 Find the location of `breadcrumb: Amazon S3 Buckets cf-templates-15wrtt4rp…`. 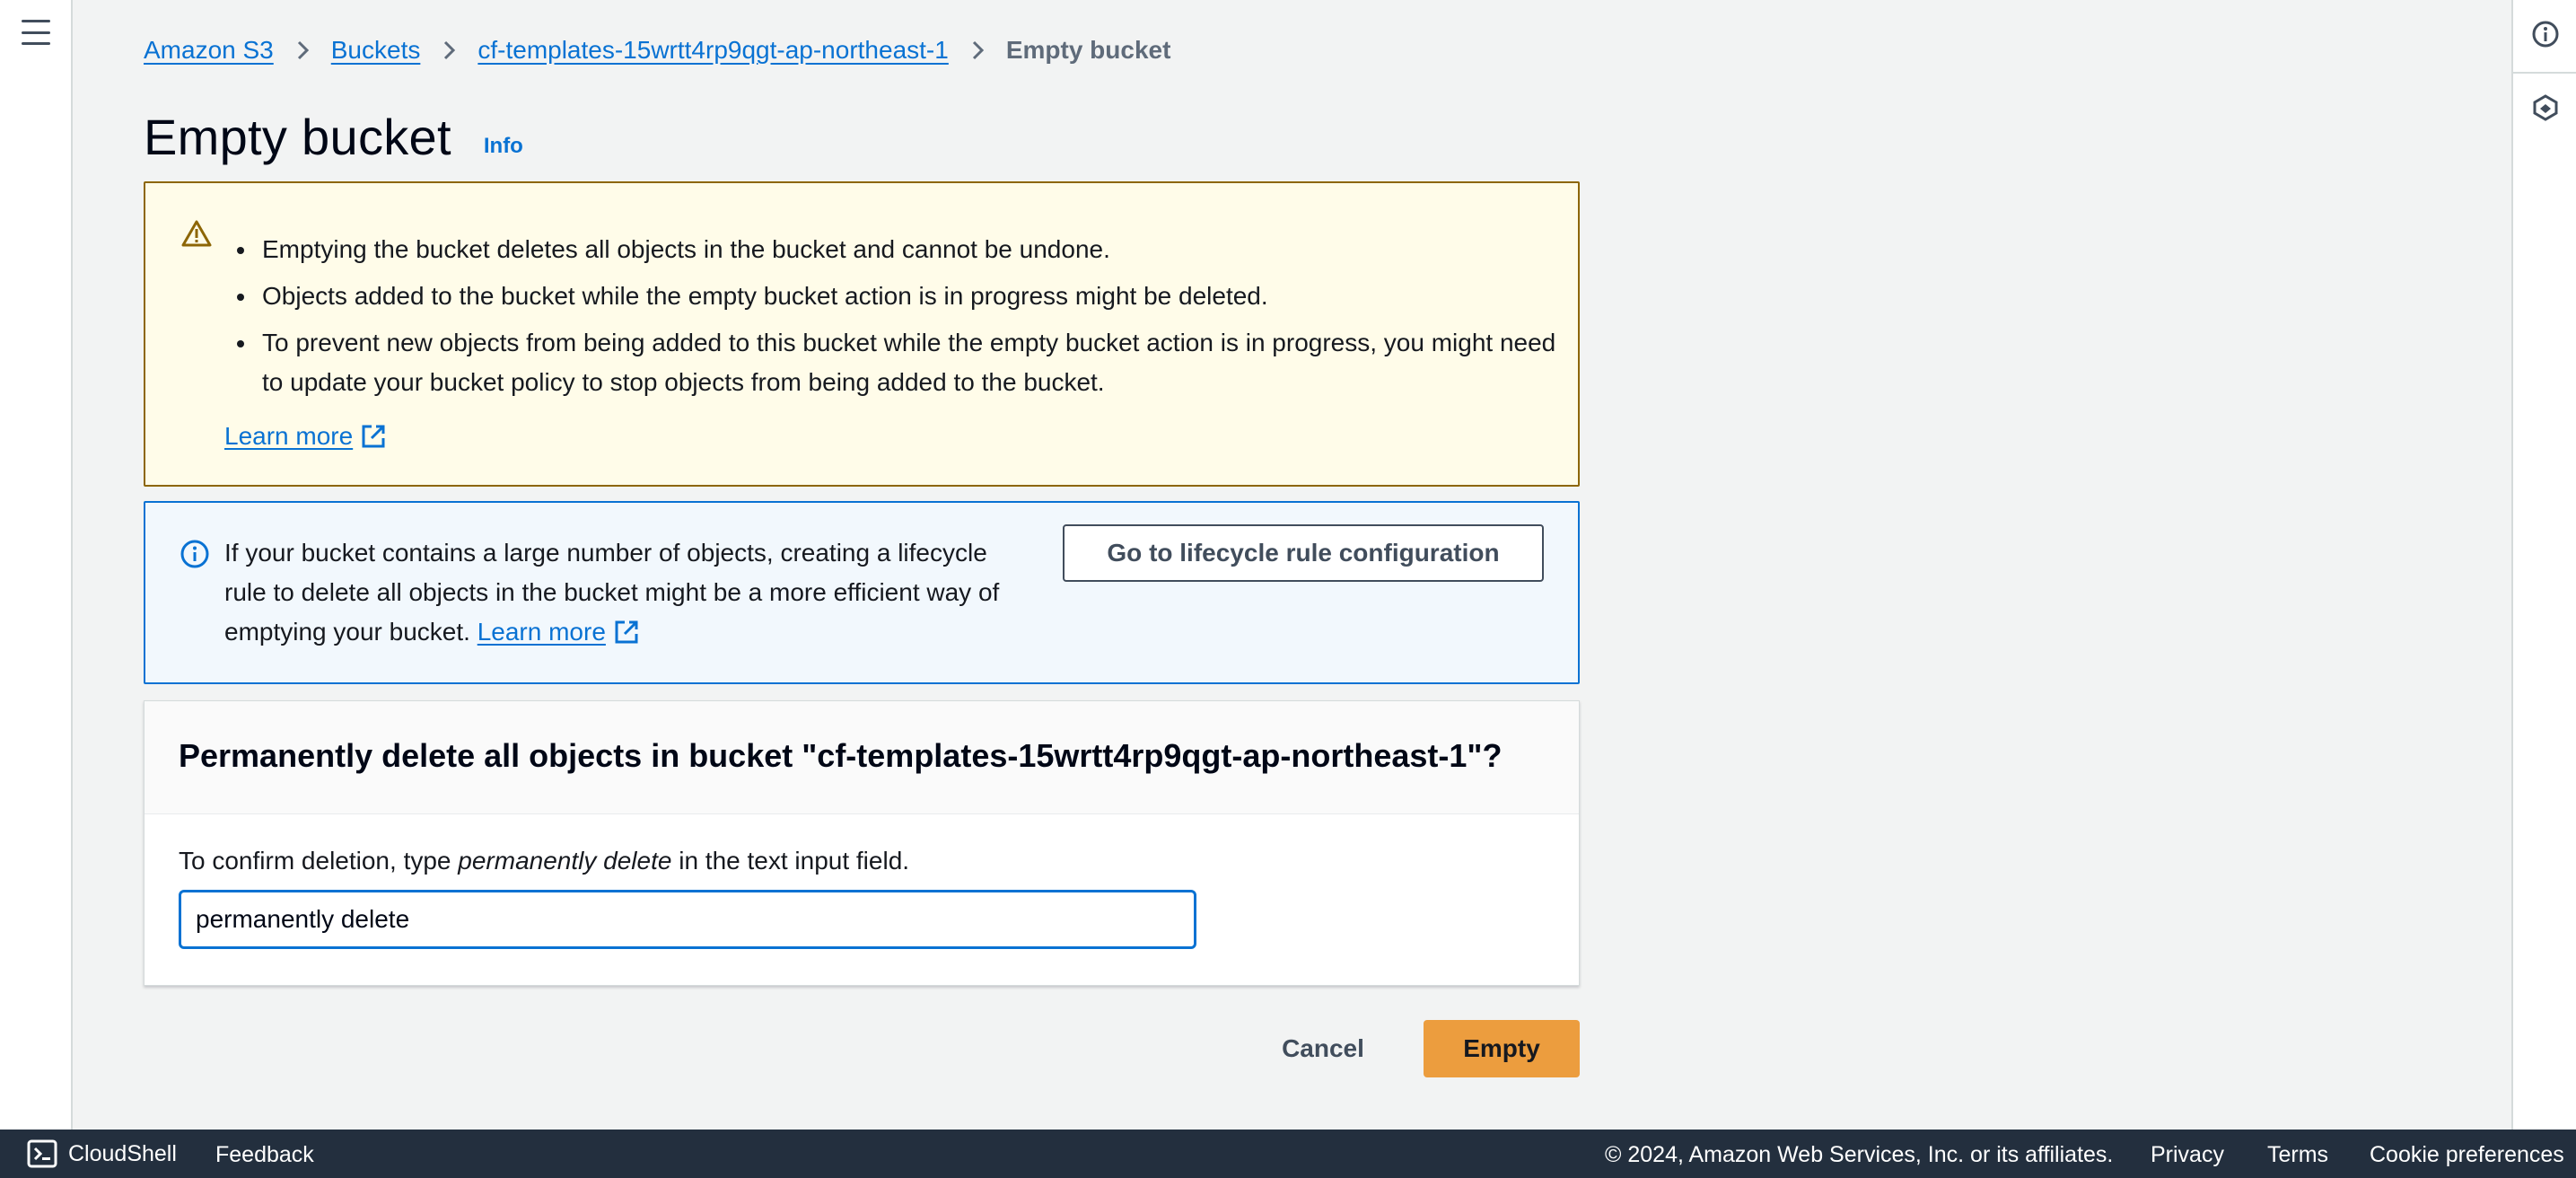

breadcrumb: Amazon S3 Buckets cf-templates-15wrtt4rp… is located at coordinates (657, 50).